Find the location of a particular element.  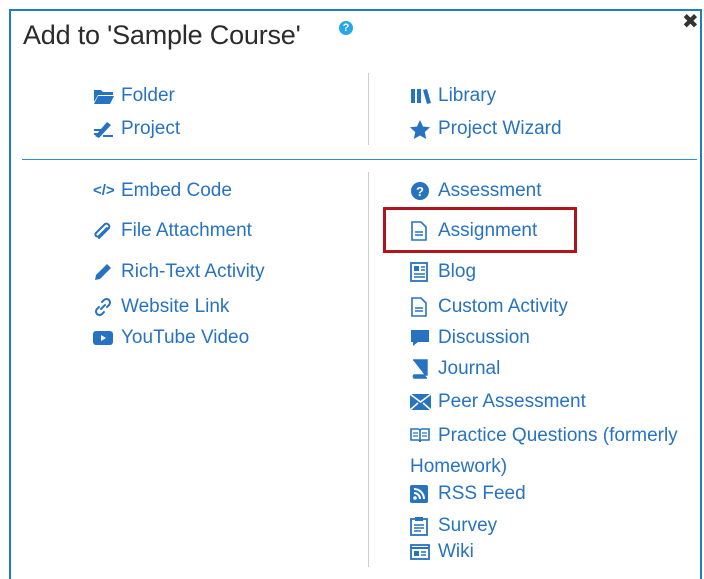

assignment-option: Assignment is located at coordinates (473, 231).